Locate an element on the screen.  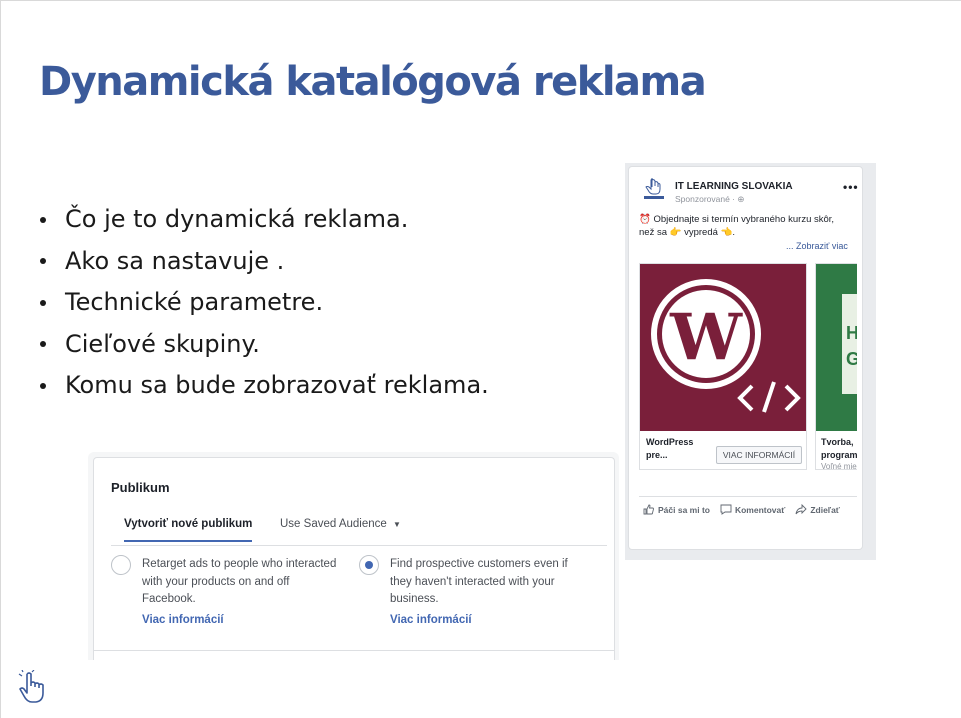
share-icon is located at coordinates (801, 509).